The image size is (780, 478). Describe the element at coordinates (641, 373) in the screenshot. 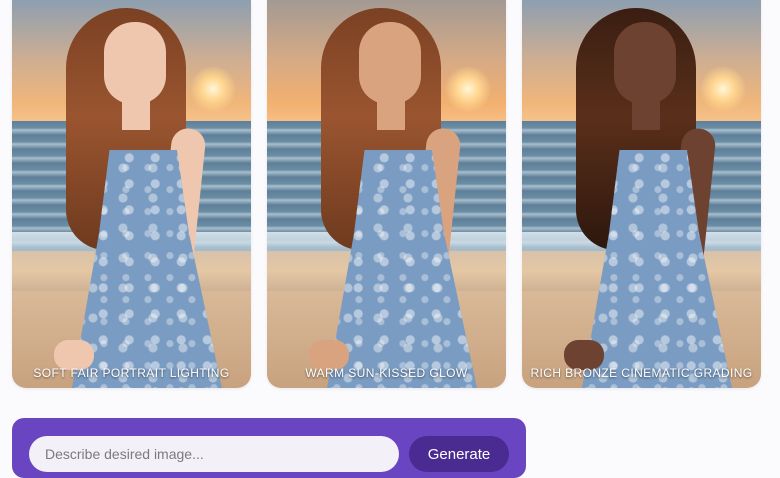

I see `card-caption: RICH BRONZE CINEMATIC GRADING` at that location.